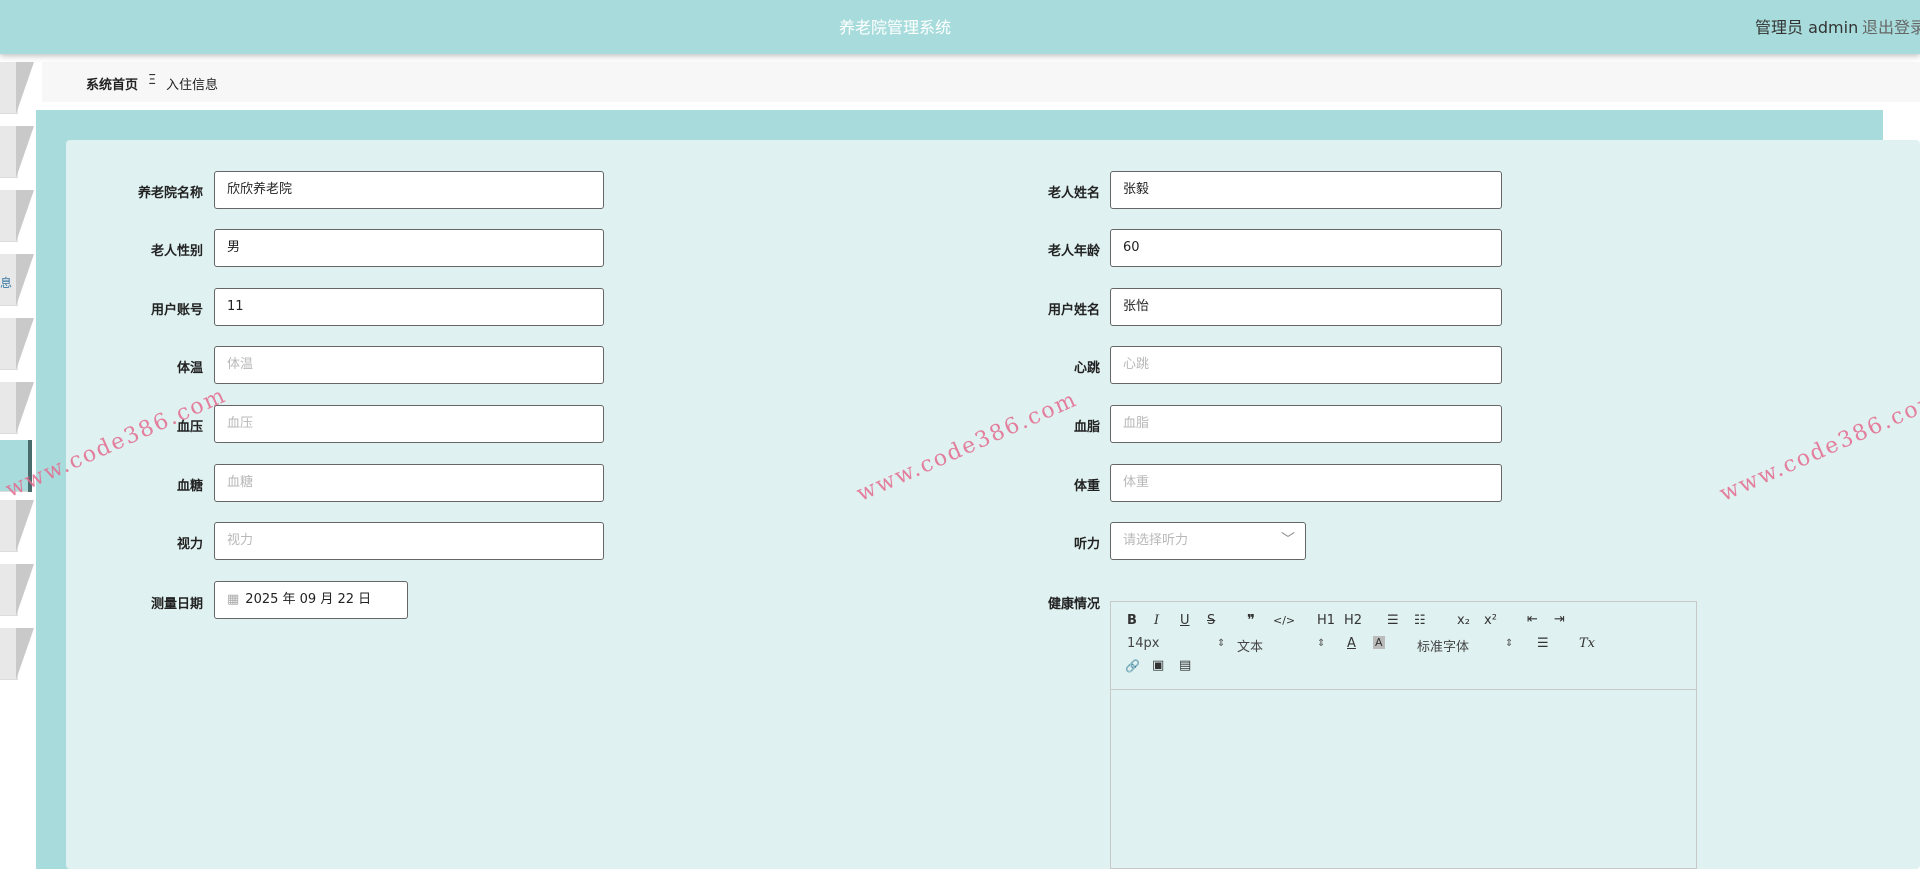 Image resolution: width=1920 pixels, height=869 pixels. What do you see at coordinates (1158, 665) in the screenshot?
I see `image-button: ▣` at bounding box center [1158, 665].